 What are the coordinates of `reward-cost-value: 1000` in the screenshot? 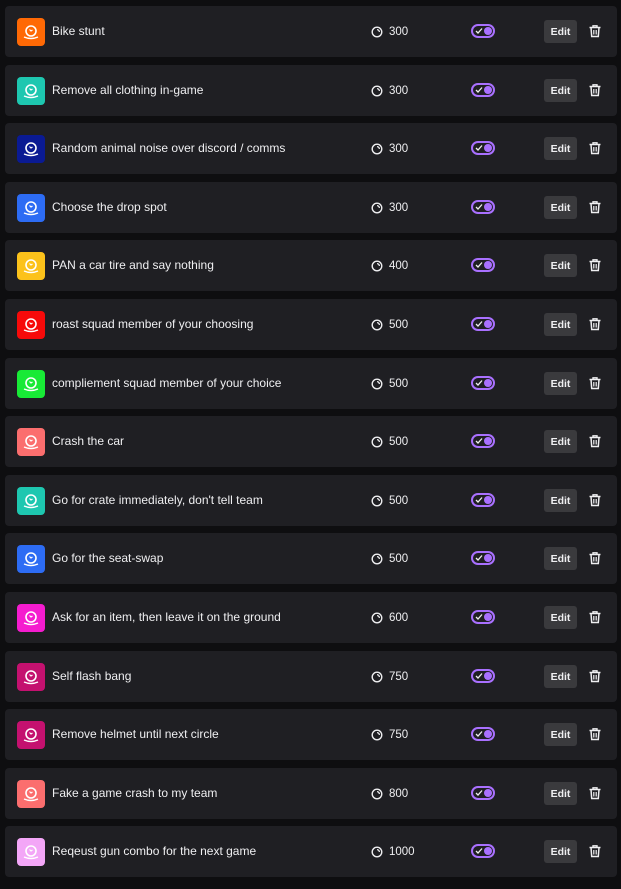 It's located at (402, 851).